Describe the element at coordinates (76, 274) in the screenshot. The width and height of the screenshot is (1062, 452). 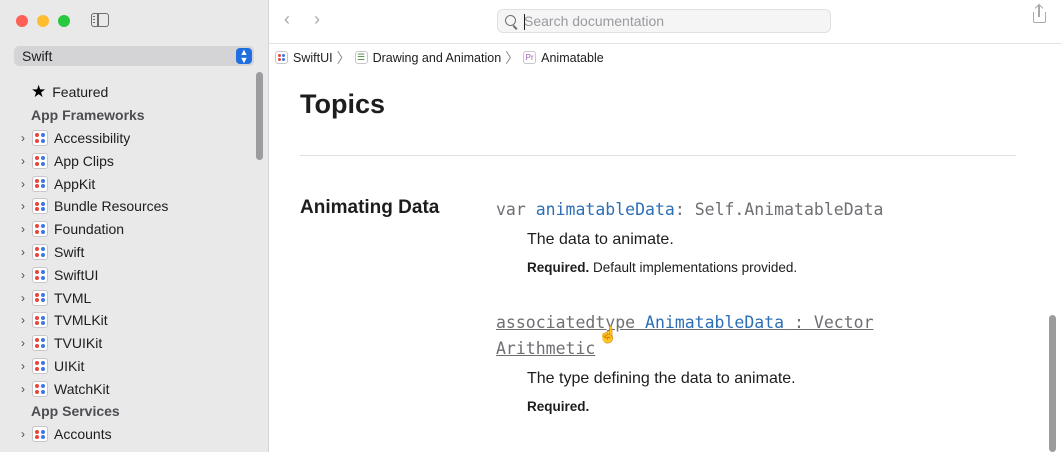
I see `sidebar-item-label: SwiftUI` at that location.